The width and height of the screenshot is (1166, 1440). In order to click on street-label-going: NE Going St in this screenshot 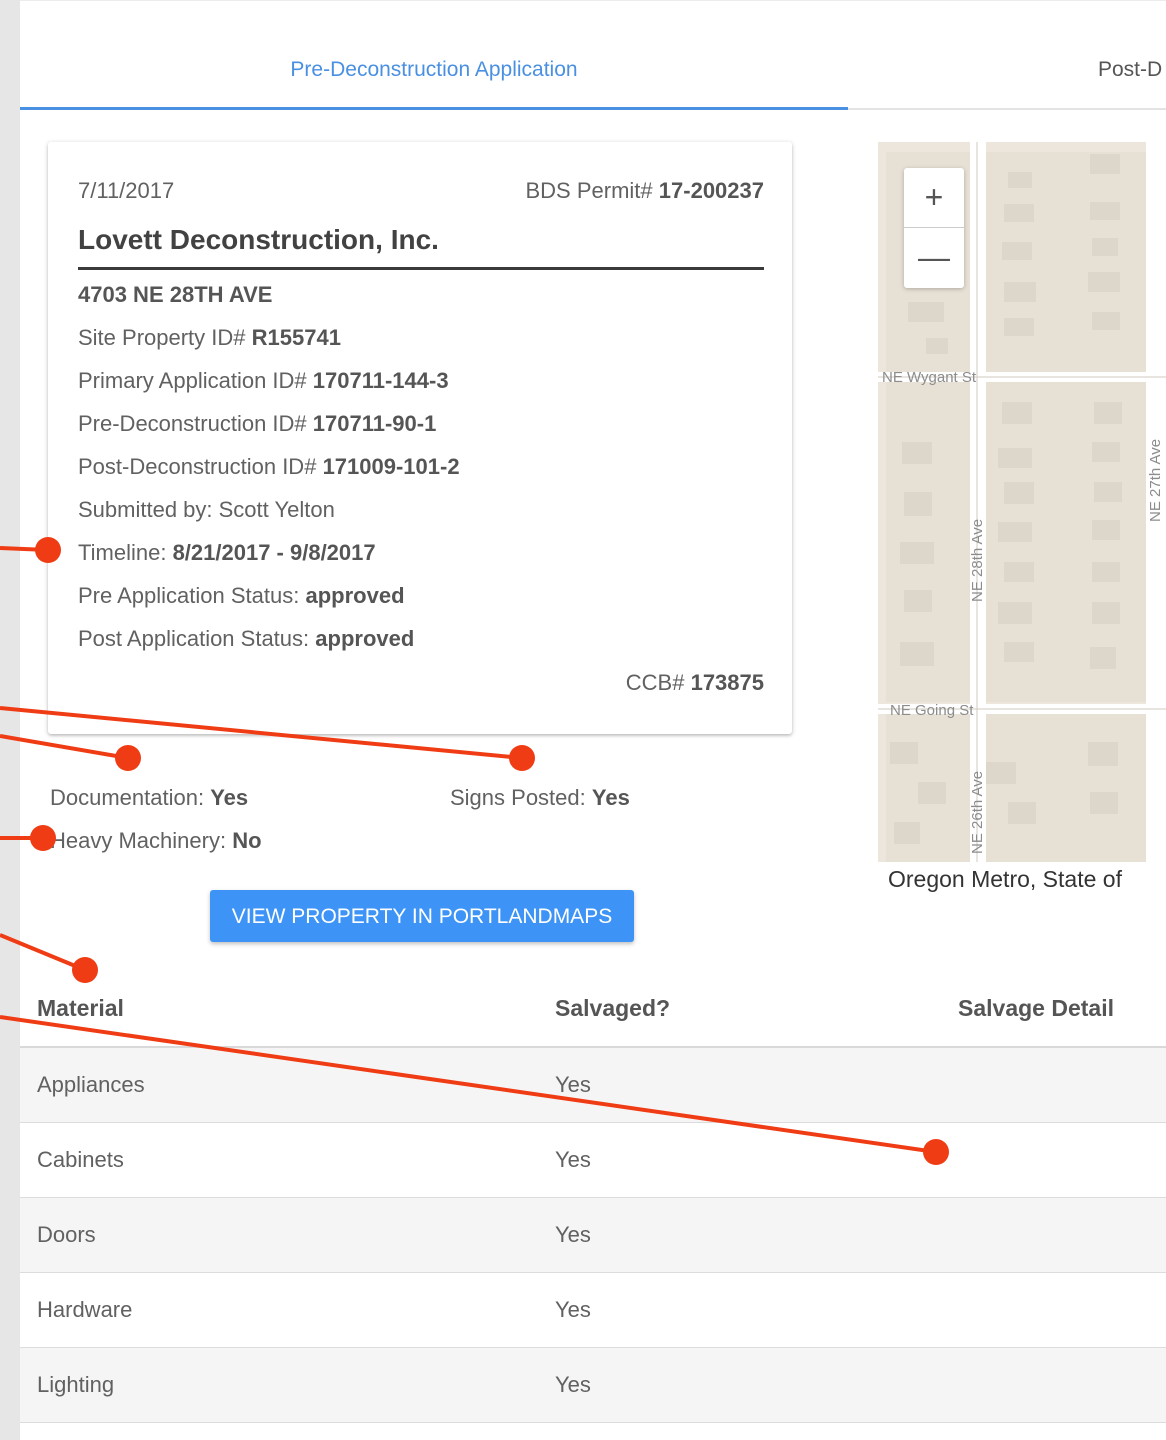, I will do `click(932, 710)`.